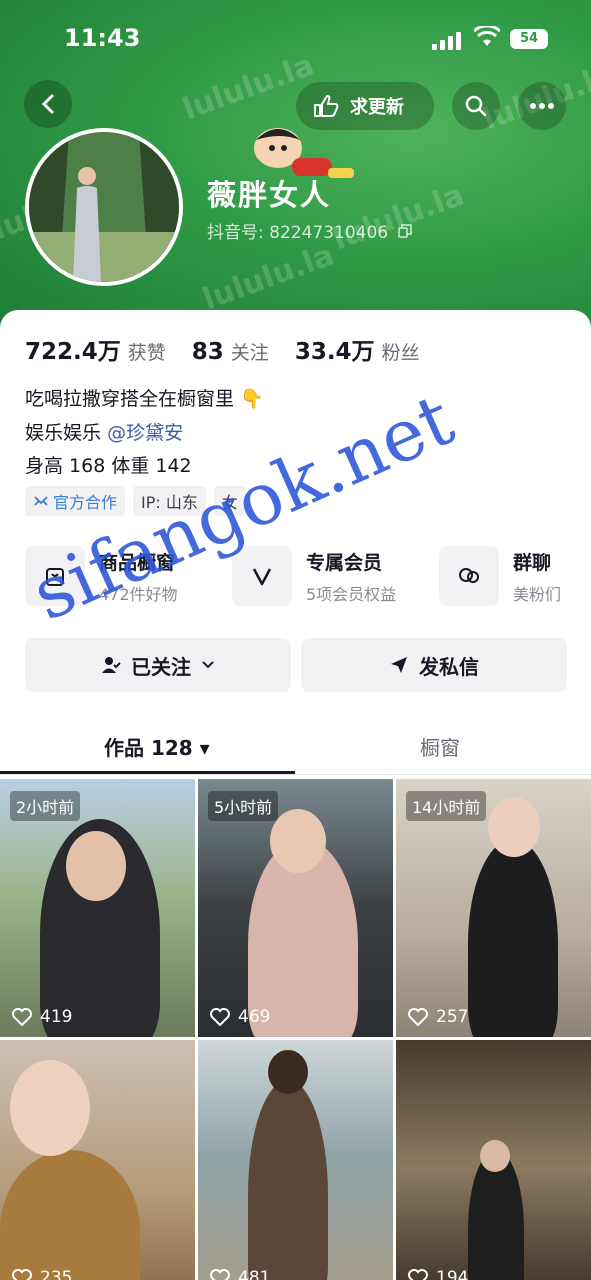 The width and height of the screenshot is (591, 1280). I want to click on official-tag: 官方合作, so click(75, 501).